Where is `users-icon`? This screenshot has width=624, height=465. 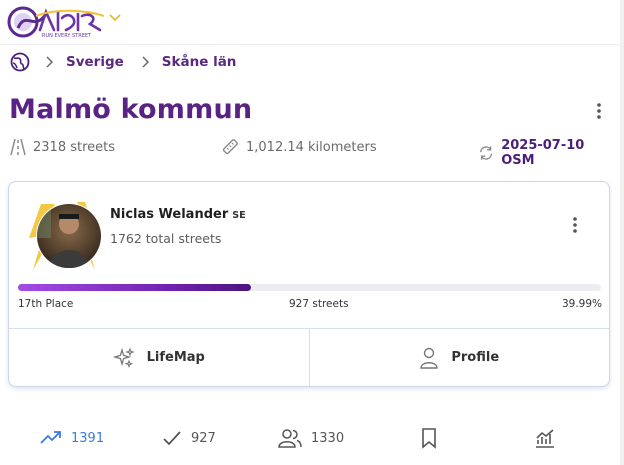
users-icon is located at coordinates (290, 438).